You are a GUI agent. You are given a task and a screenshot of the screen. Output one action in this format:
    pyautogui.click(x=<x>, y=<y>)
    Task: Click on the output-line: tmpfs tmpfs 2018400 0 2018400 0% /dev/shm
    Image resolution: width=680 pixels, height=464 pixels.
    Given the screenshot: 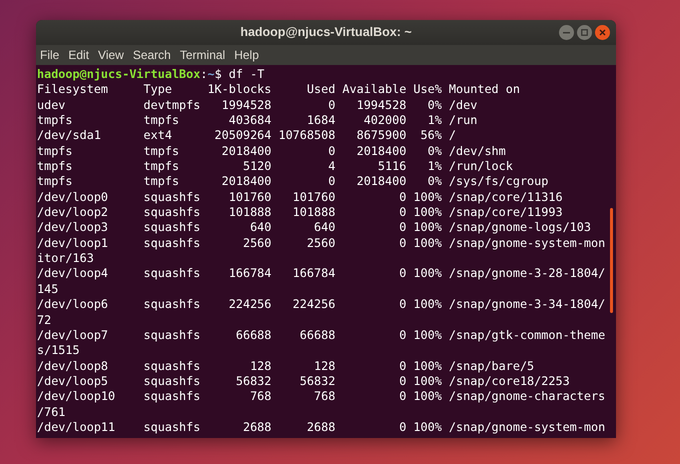 What is the action you would take?
    pyautogui.click(x=271, y=152)
    